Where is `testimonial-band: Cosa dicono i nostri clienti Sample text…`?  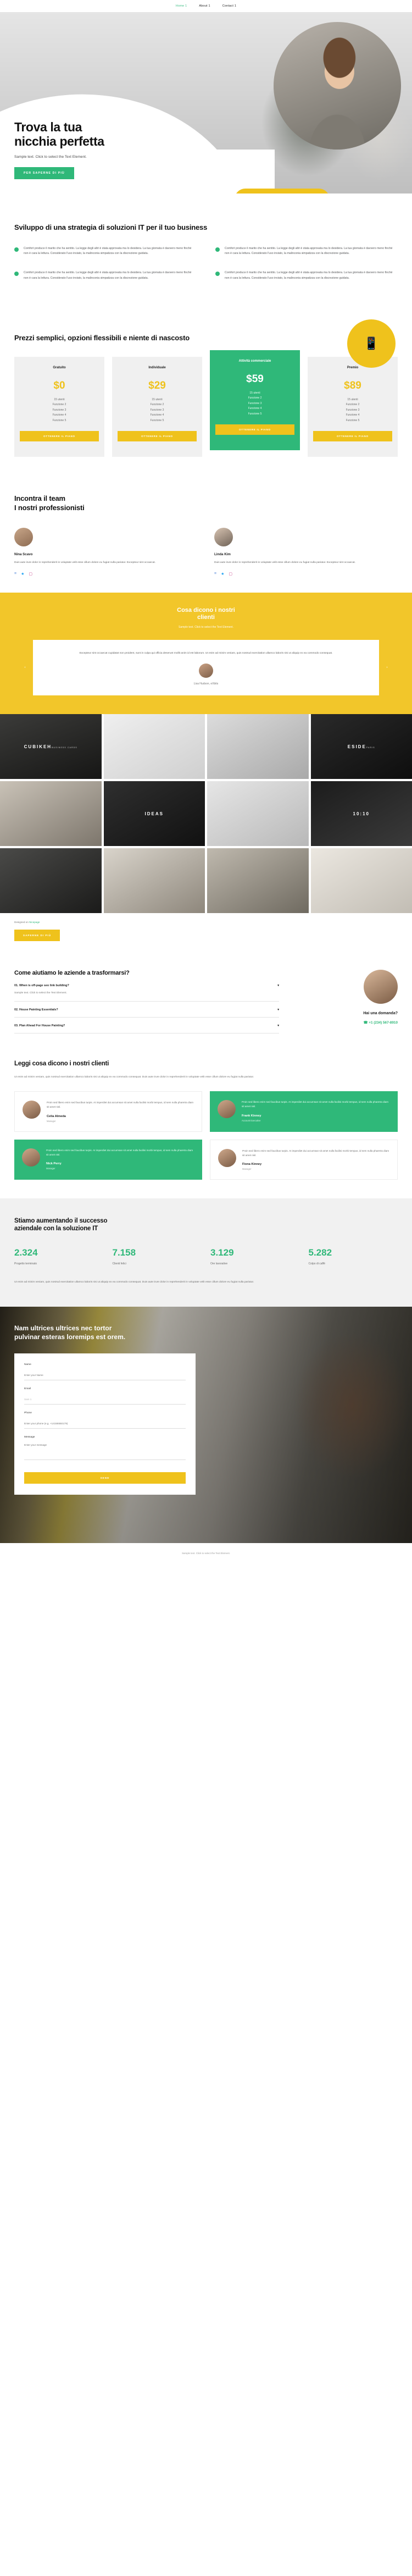 testimonial-band: Cosa dicono i nostri clienti Sample text… is located at coordinates (206, 653).